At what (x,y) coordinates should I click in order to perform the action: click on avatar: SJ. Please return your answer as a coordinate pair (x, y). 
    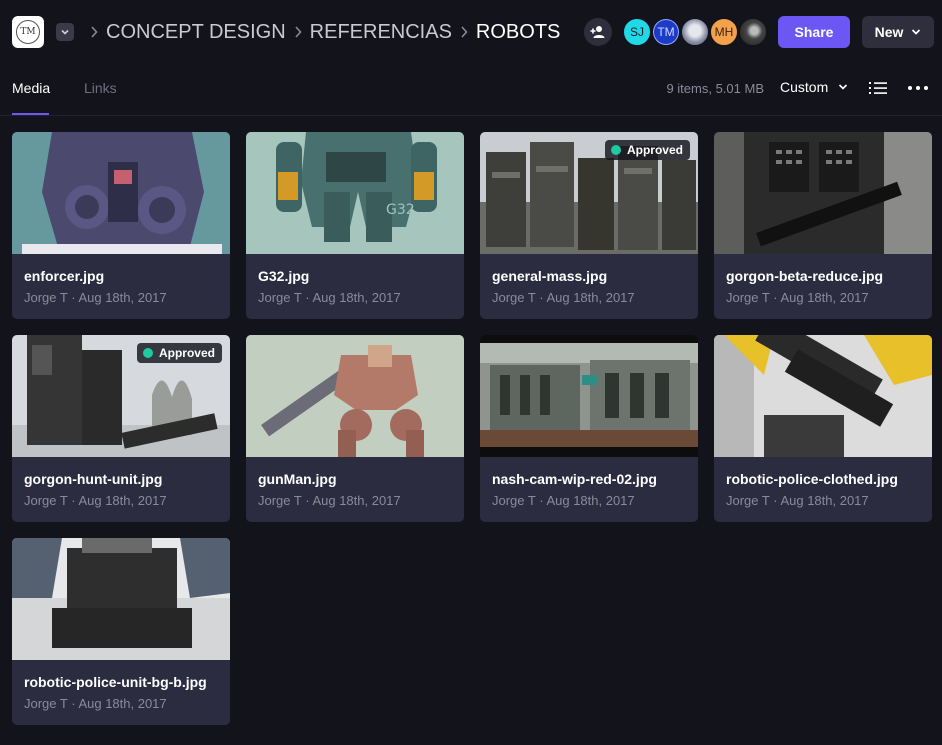
    Looking at the image, I should click on (637, 32).